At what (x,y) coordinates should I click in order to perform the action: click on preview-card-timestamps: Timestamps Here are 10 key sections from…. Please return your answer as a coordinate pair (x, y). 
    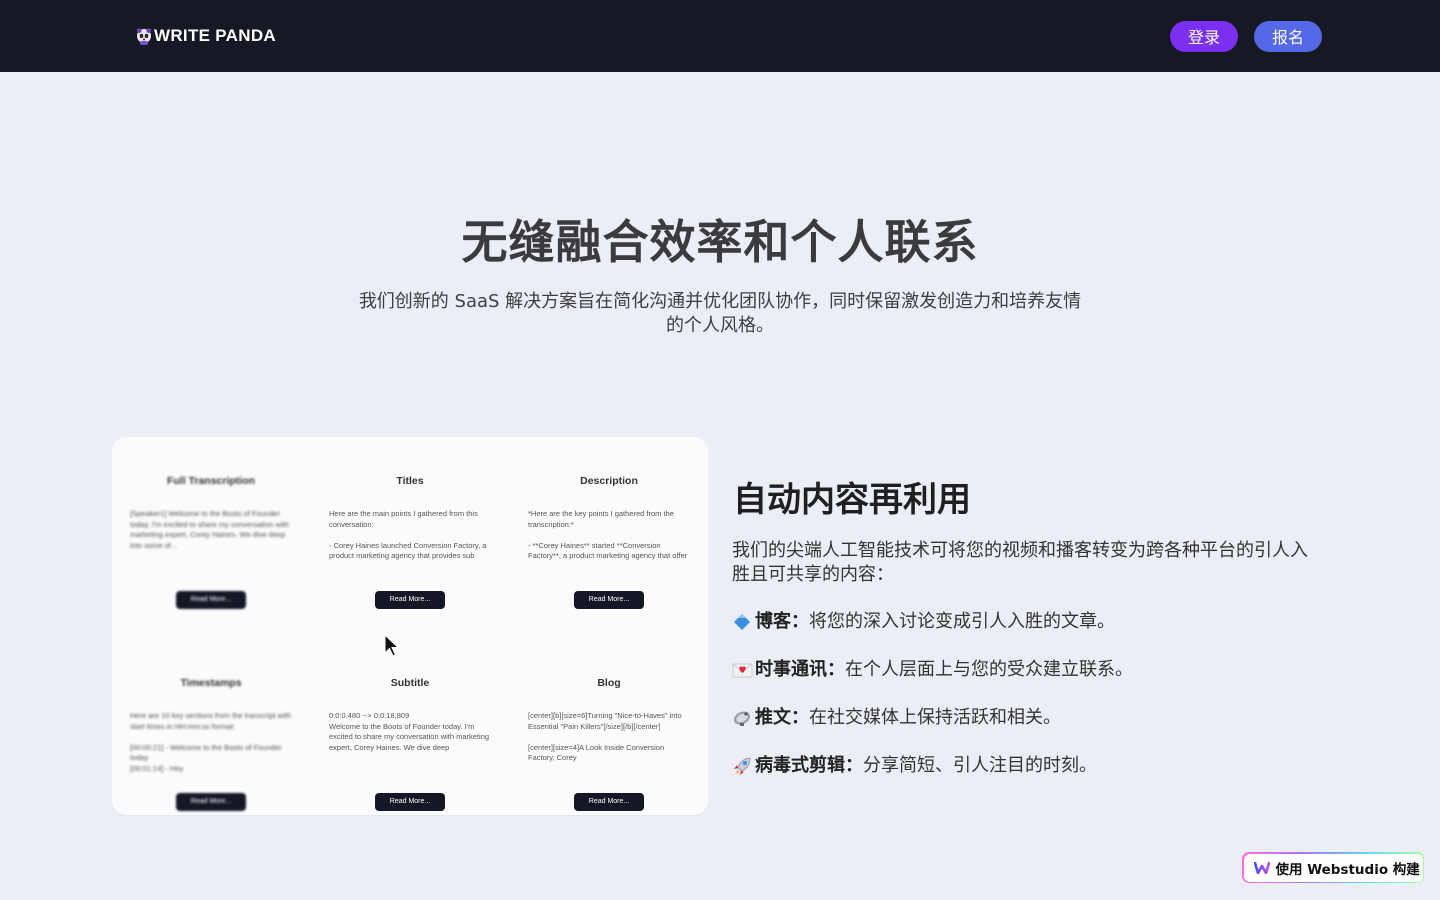
    Looking at the image, I should click on (211, 744).